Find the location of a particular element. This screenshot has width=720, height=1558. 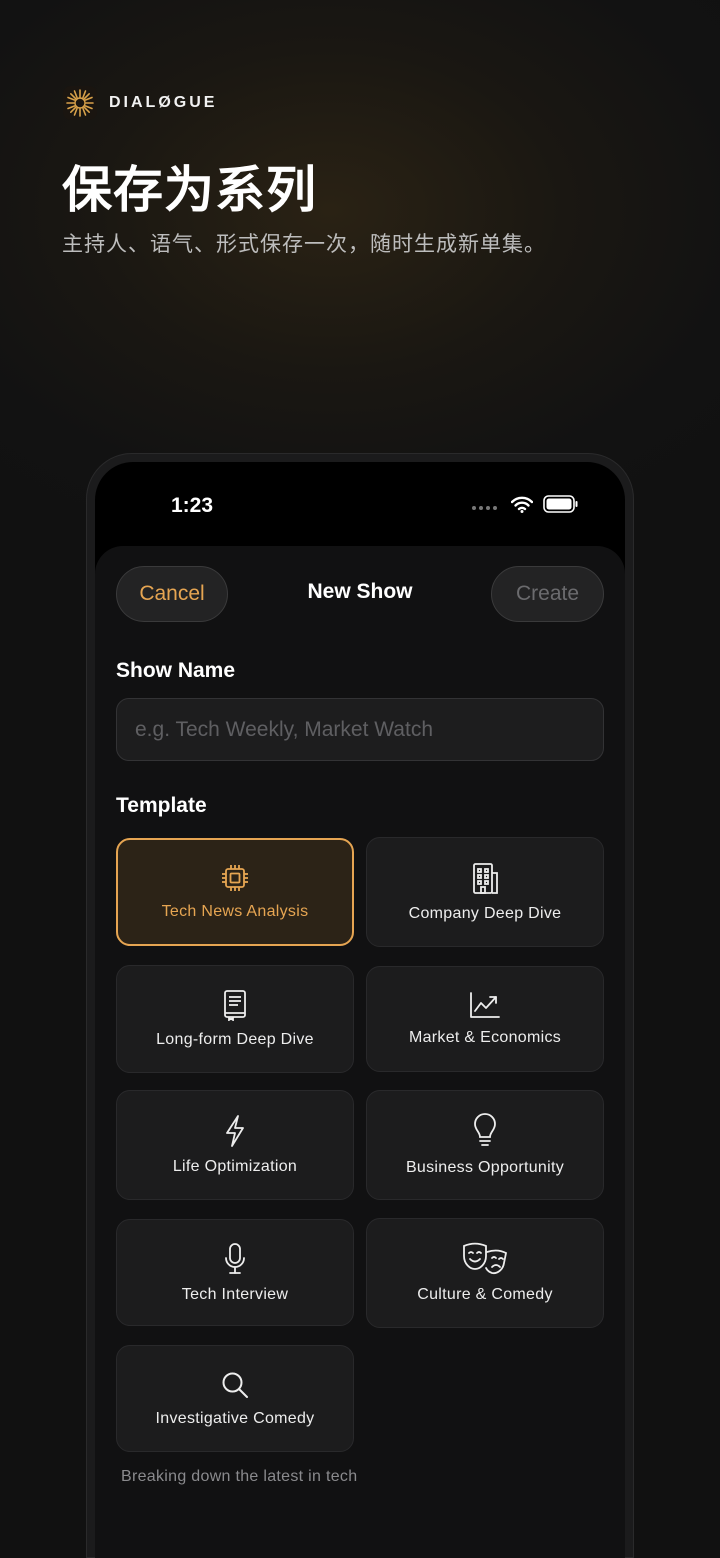

template-card-market-economics: Market & Economics is located at coordinates (485, 1019).